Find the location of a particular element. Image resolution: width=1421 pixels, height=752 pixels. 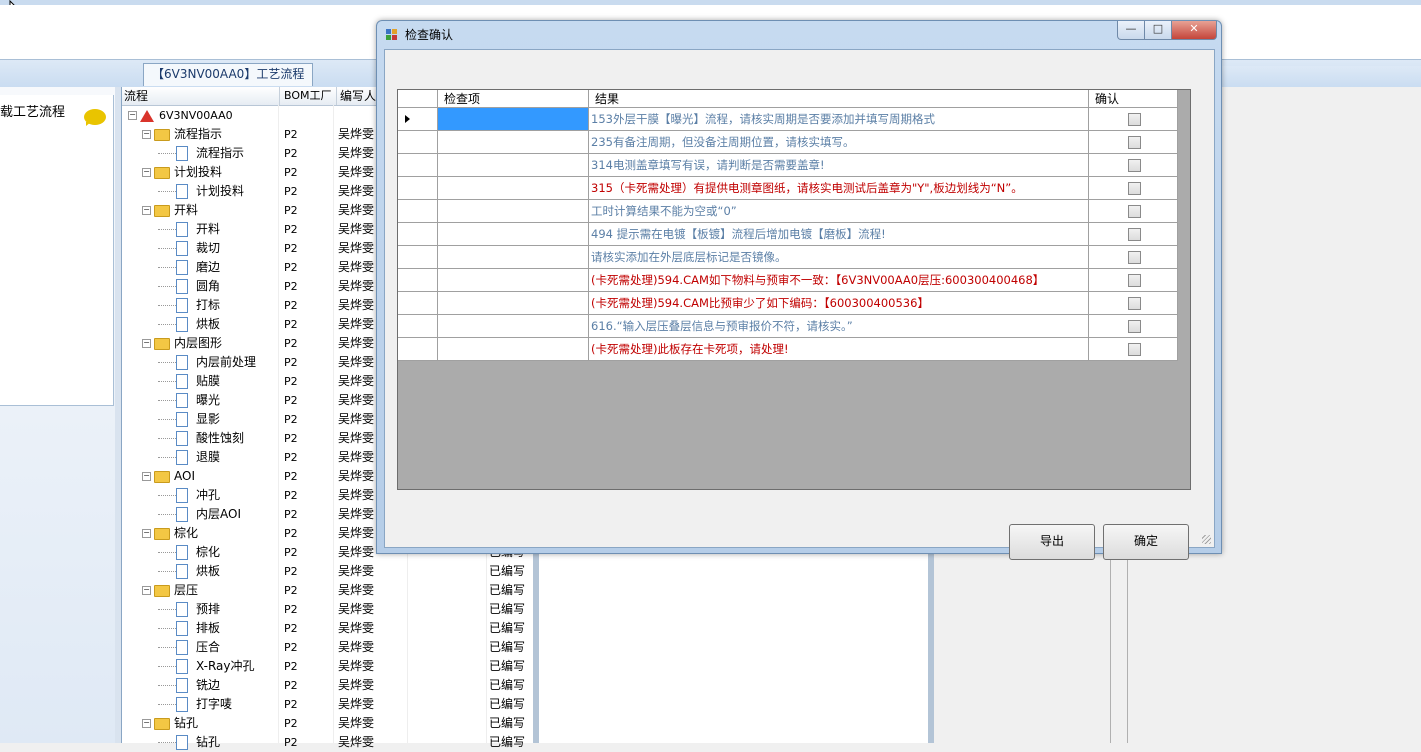

tree-row: 压合 P2 吴烨雯 已编写 is located at coordinates (328, 647).